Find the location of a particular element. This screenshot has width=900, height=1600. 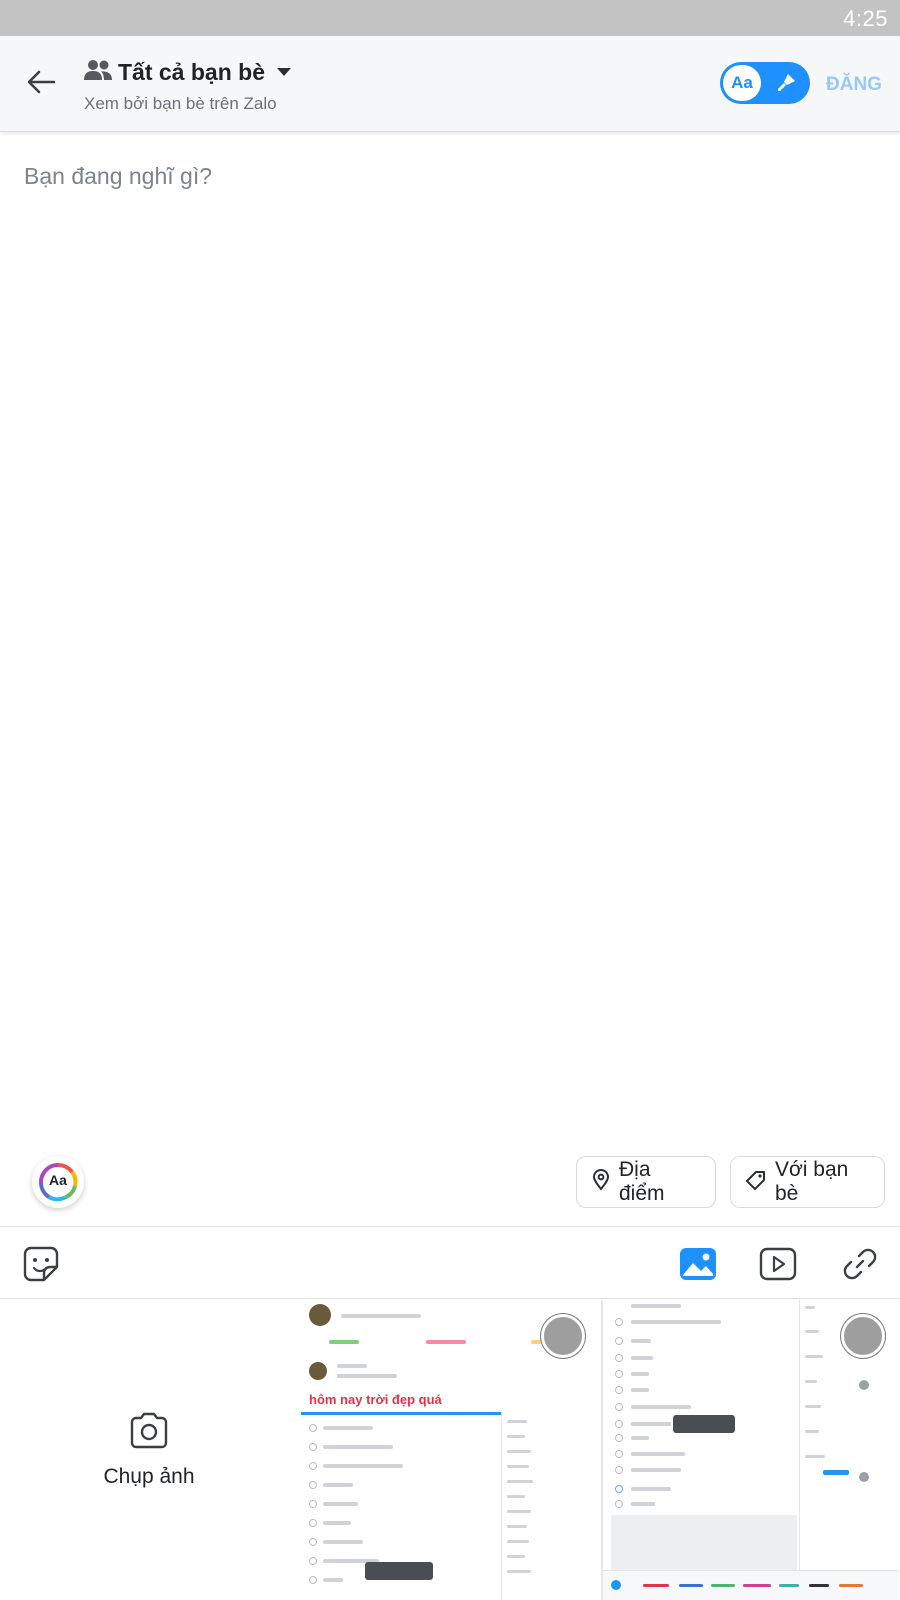

friends-group-icon is located at coordinates (98, 72).